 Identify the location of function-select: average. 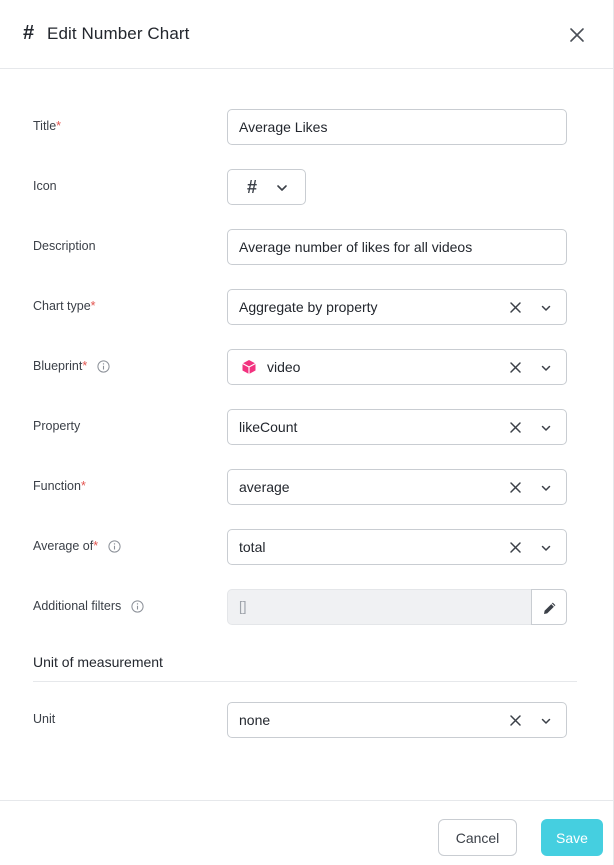
(397, 487).